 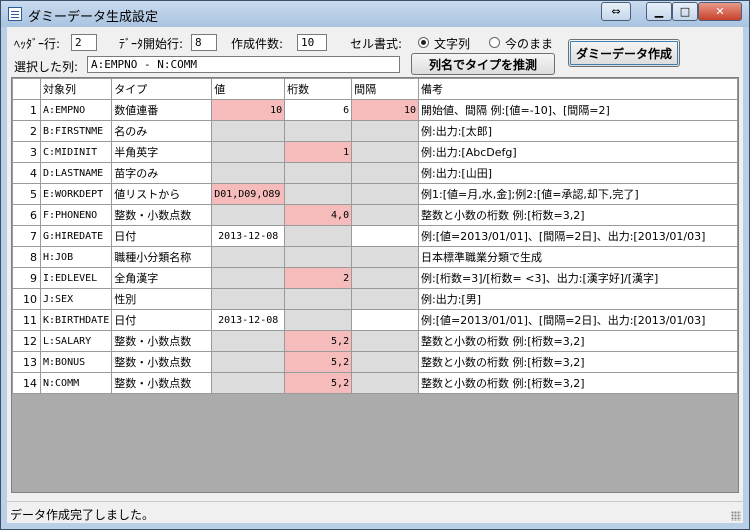 What do you see at coordinates (685, 11) in the screenshot?
I see `maximize-button: □` at bounding box center [685, 11].